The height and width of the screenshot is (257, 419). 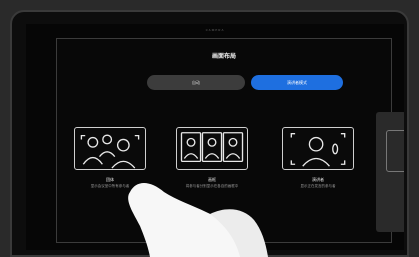 What do you see at coordinates (297, 82) in the screenshot?
I see `tab-speaker-mode: 演讲者模式` at bounding box center [297, 82].